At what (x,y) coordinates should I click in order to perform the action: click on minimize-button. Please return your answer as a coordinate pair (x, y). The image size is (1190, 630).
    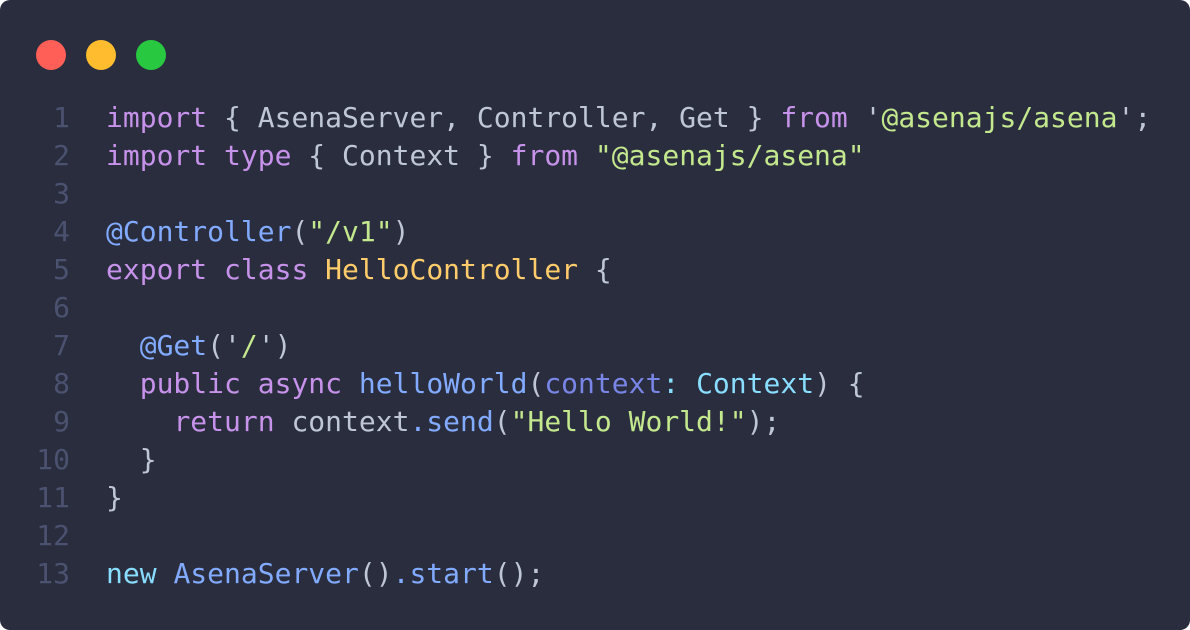
    Looking at the image, I should click on (101, 55).